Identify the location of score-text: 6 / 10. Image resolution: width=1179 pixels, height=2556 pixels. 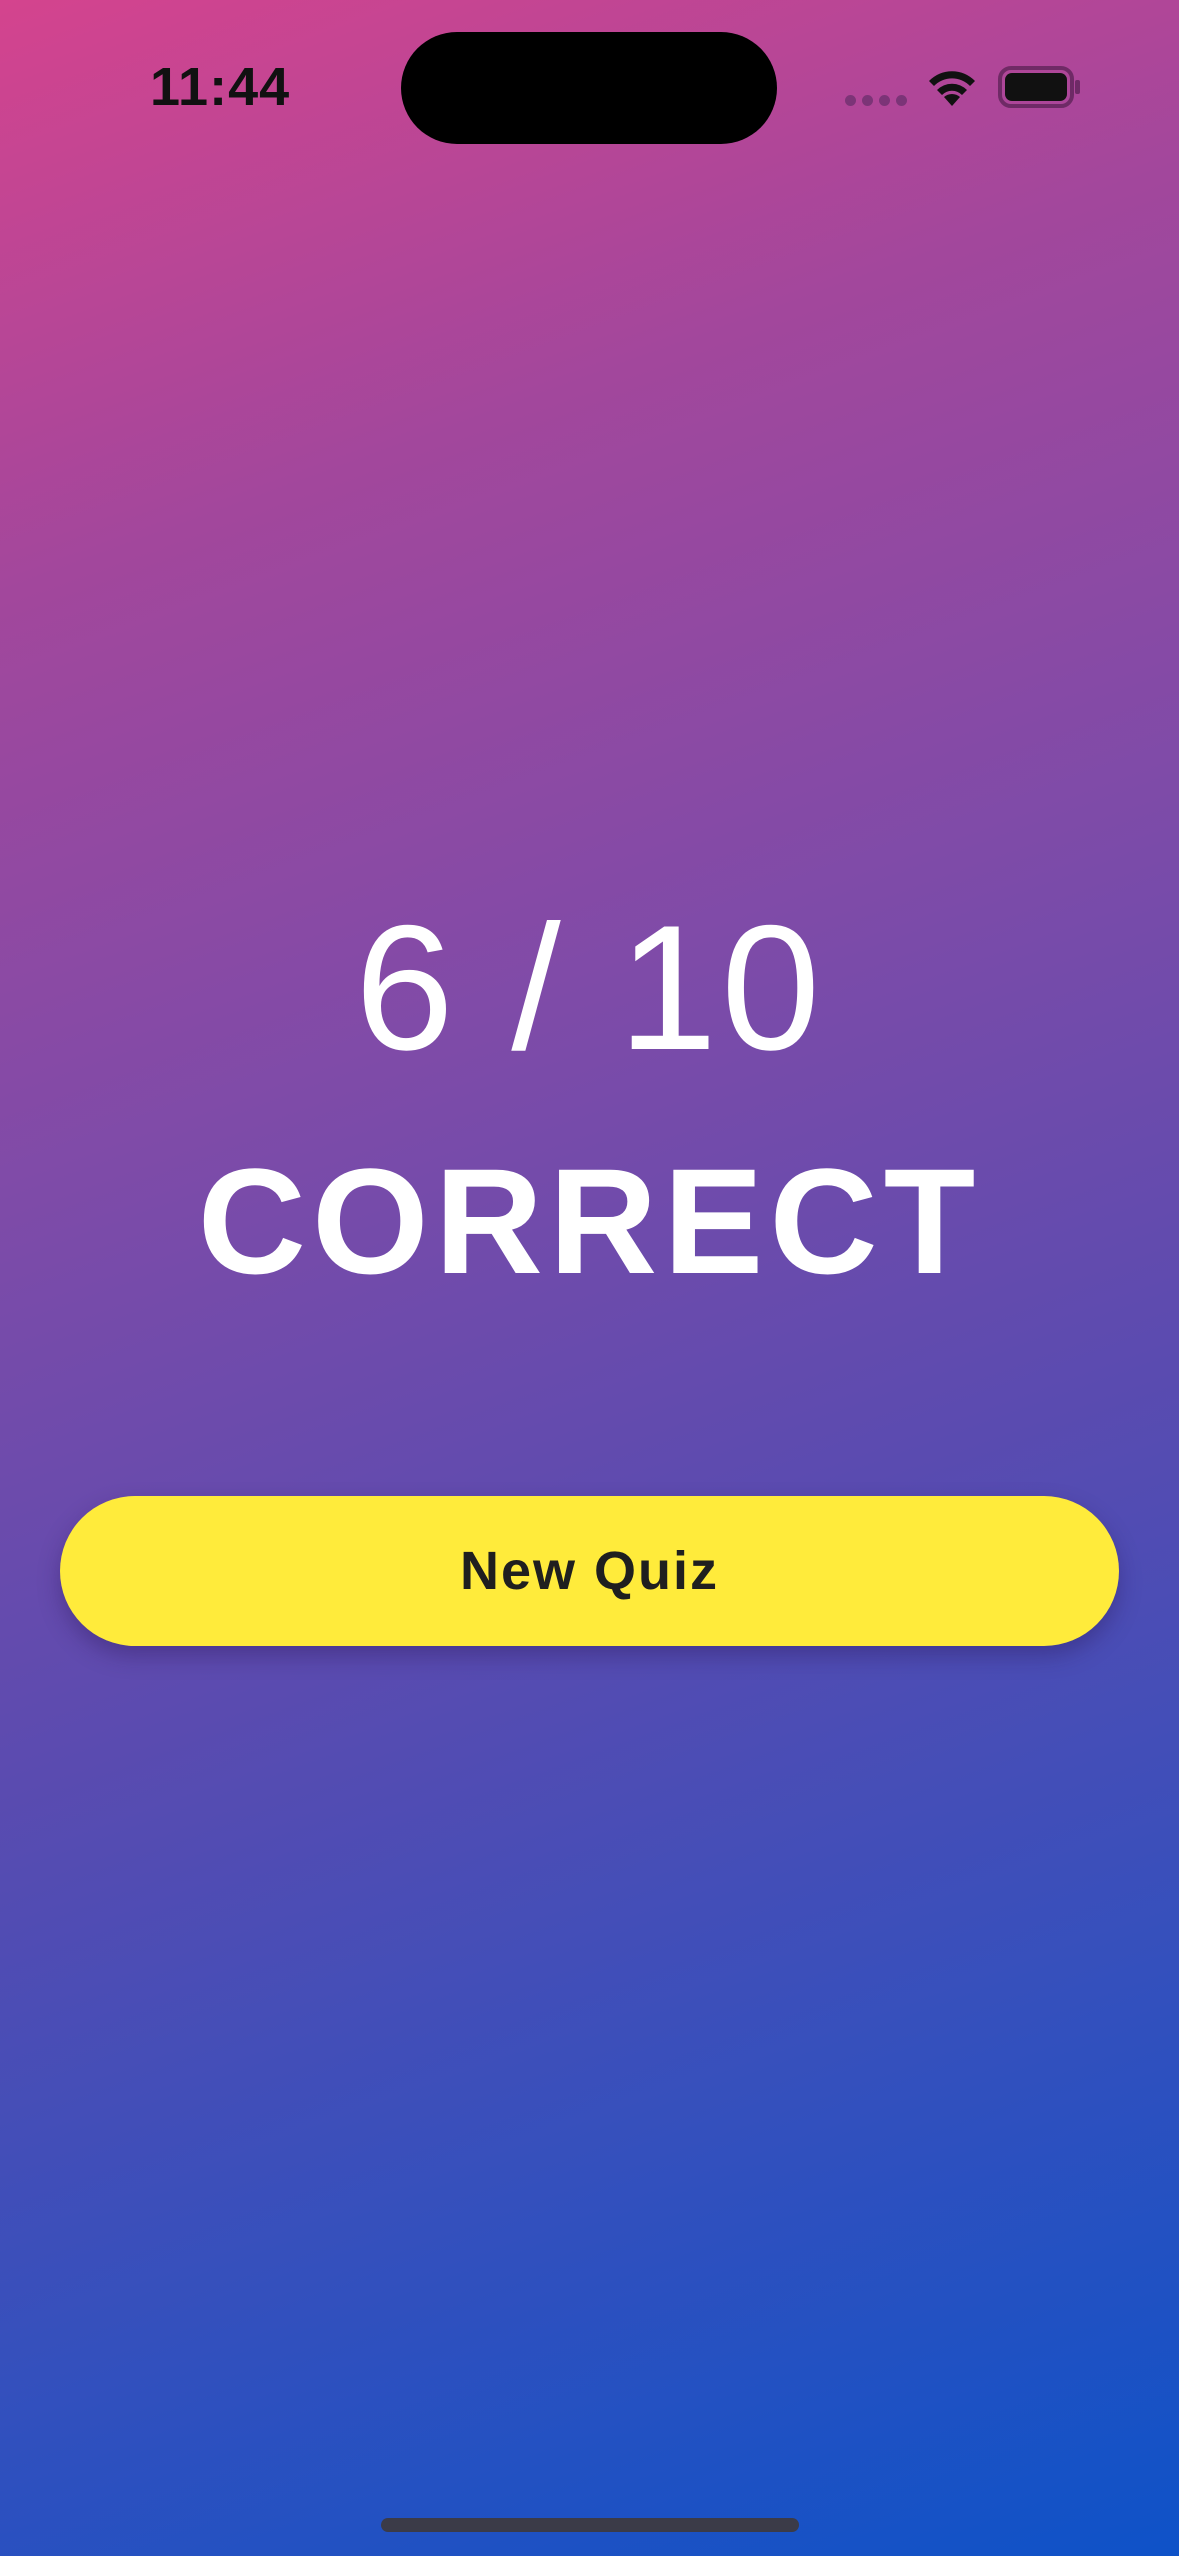
(589, 987).